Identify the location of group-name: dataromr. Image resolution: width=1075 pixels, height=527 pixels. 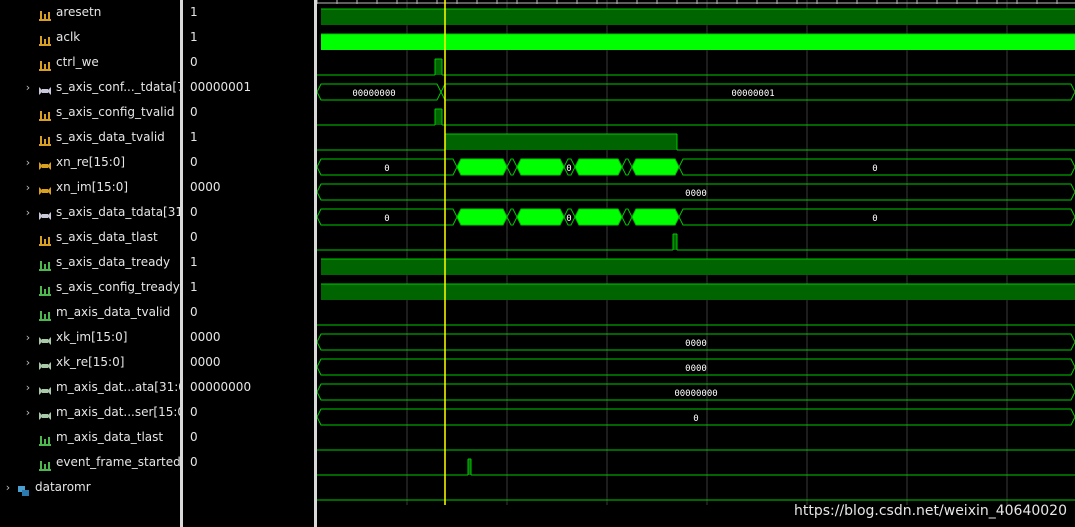
(63, 487).